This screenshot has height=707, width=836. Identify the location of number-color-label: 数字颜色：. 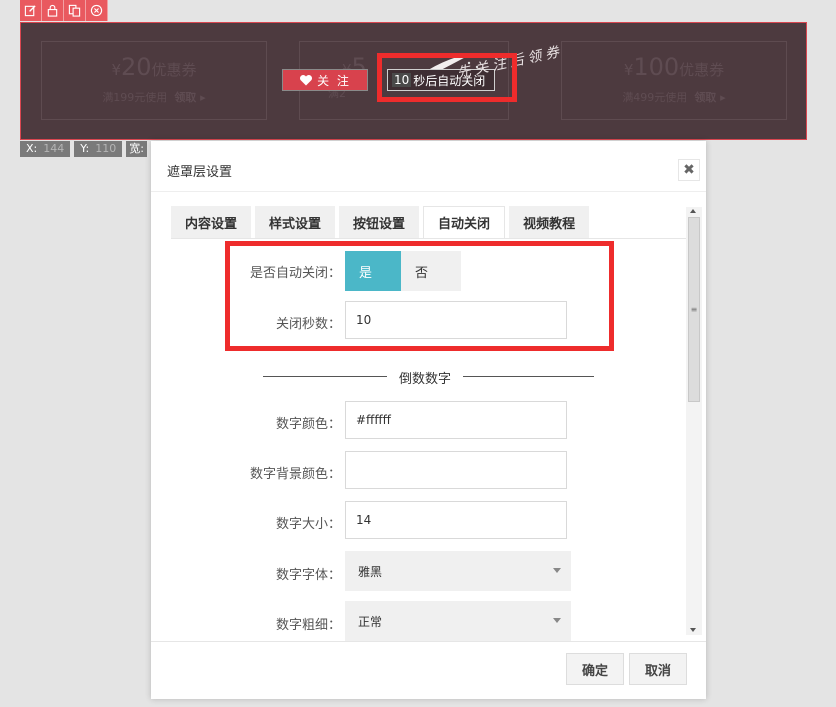
(308, 424).